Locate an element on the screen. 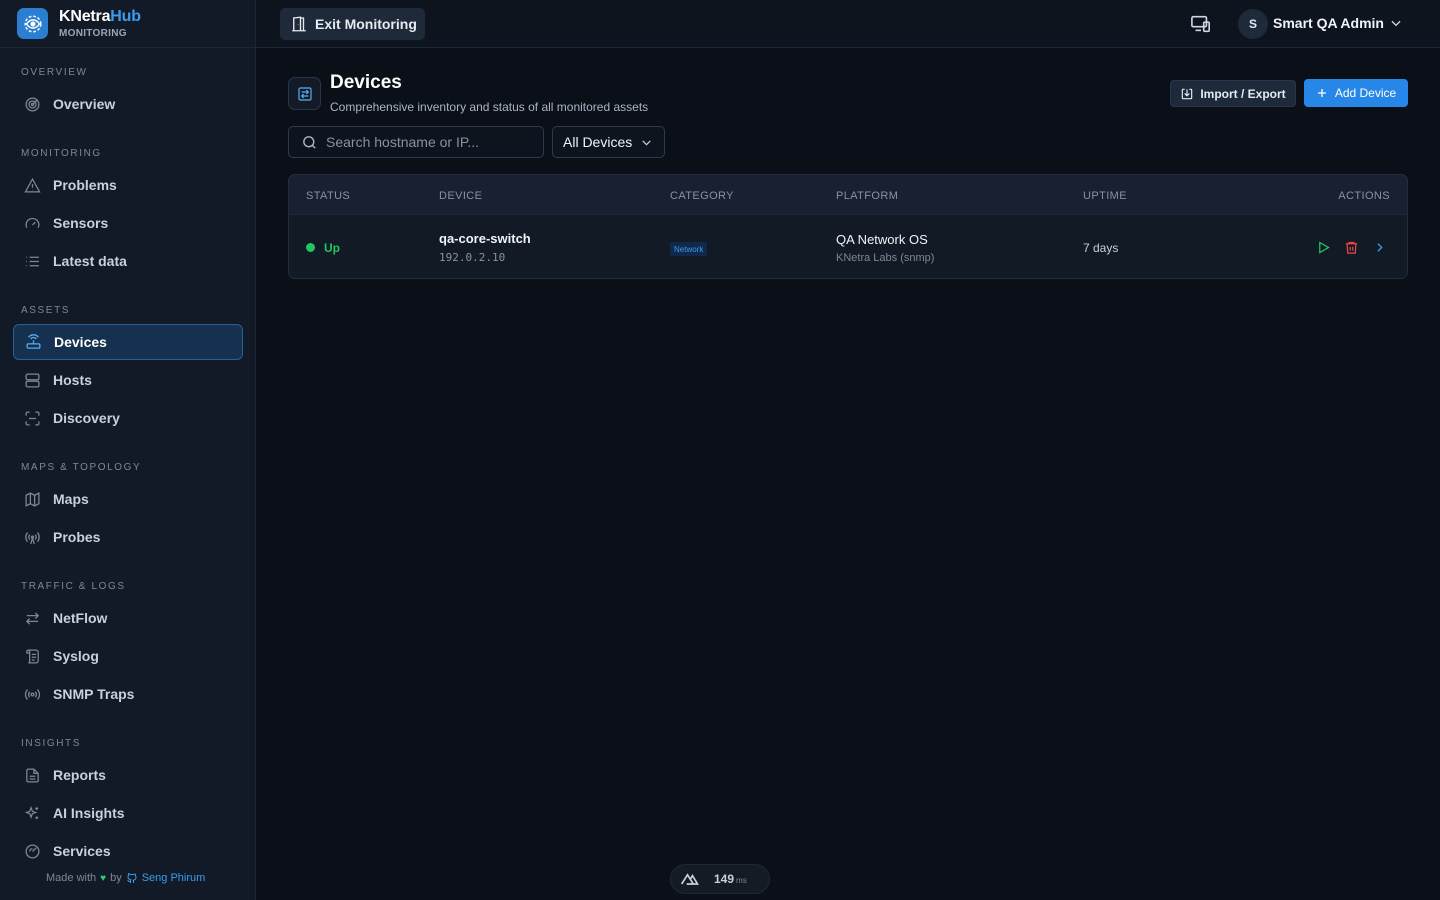 This screenshot has height=900, width=1440. sparkles-icon is located at coordinates (32, 813).